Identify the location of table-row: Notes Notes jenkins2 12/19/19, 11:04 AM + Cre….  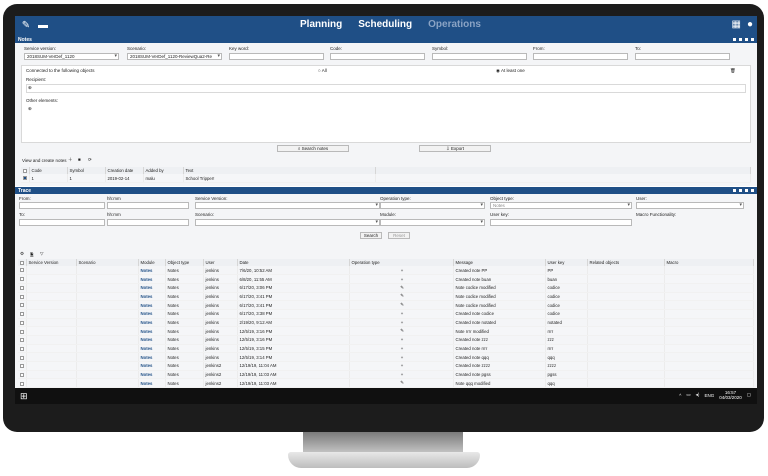
(386, 366).